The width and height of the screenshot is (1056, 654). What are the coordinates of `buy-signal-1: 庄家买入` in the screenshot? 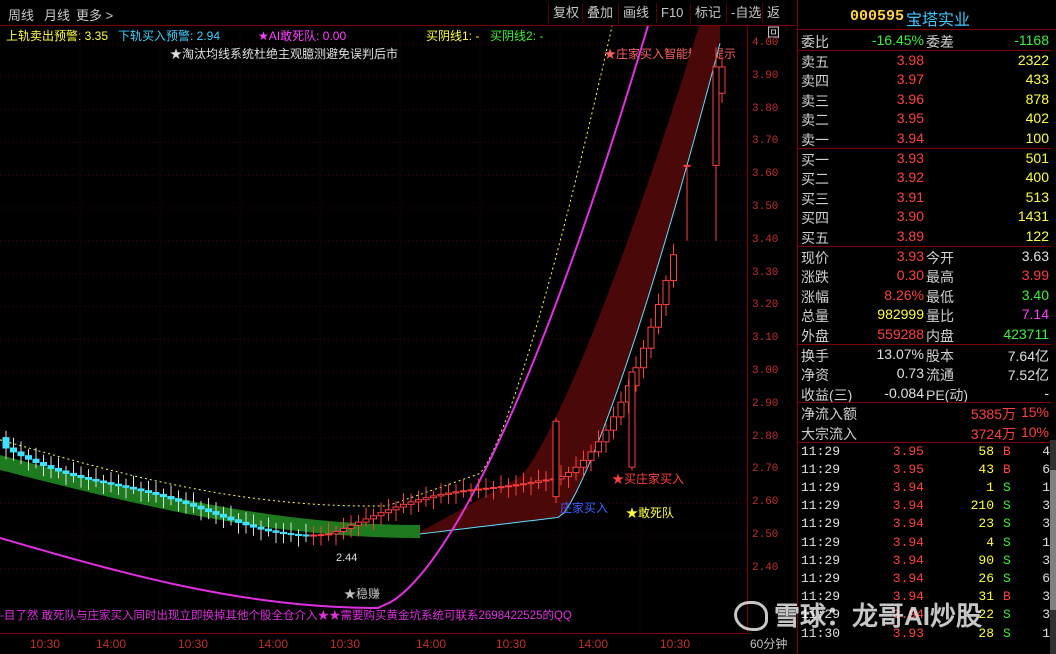 It's located at (584, 508).